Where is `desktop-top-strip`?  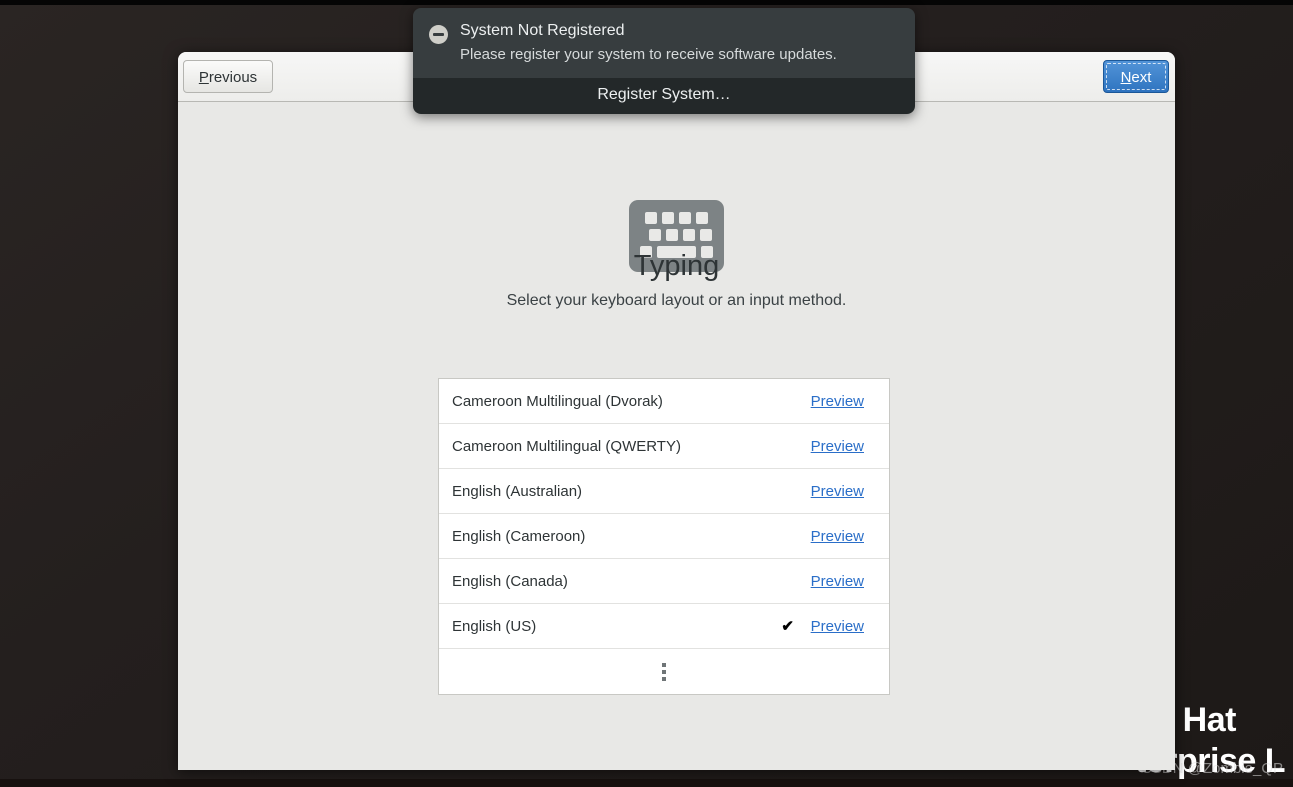
desktop-top-strip is located at coordinates (646, 2).